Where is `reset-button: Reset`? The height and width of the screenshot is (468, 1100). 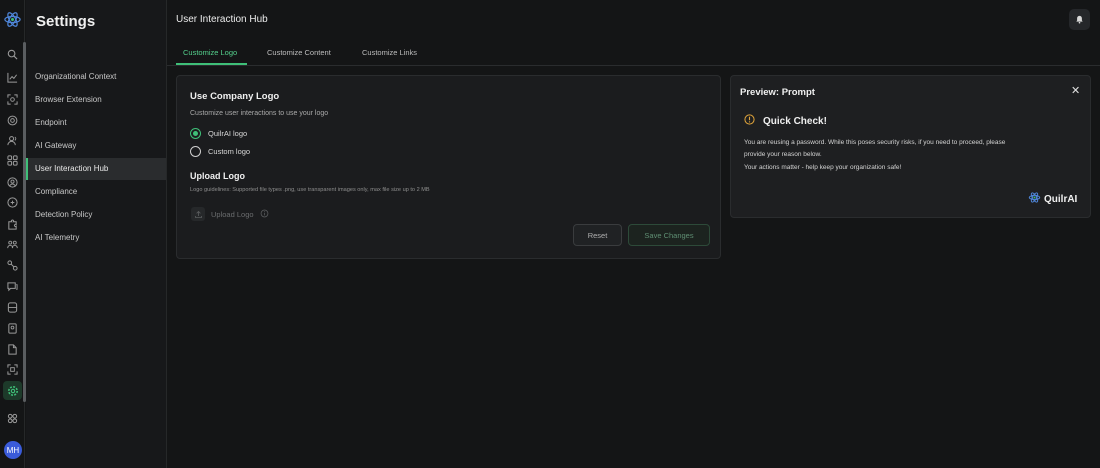
reset-button: Reset is located at coordinates (597, 235).